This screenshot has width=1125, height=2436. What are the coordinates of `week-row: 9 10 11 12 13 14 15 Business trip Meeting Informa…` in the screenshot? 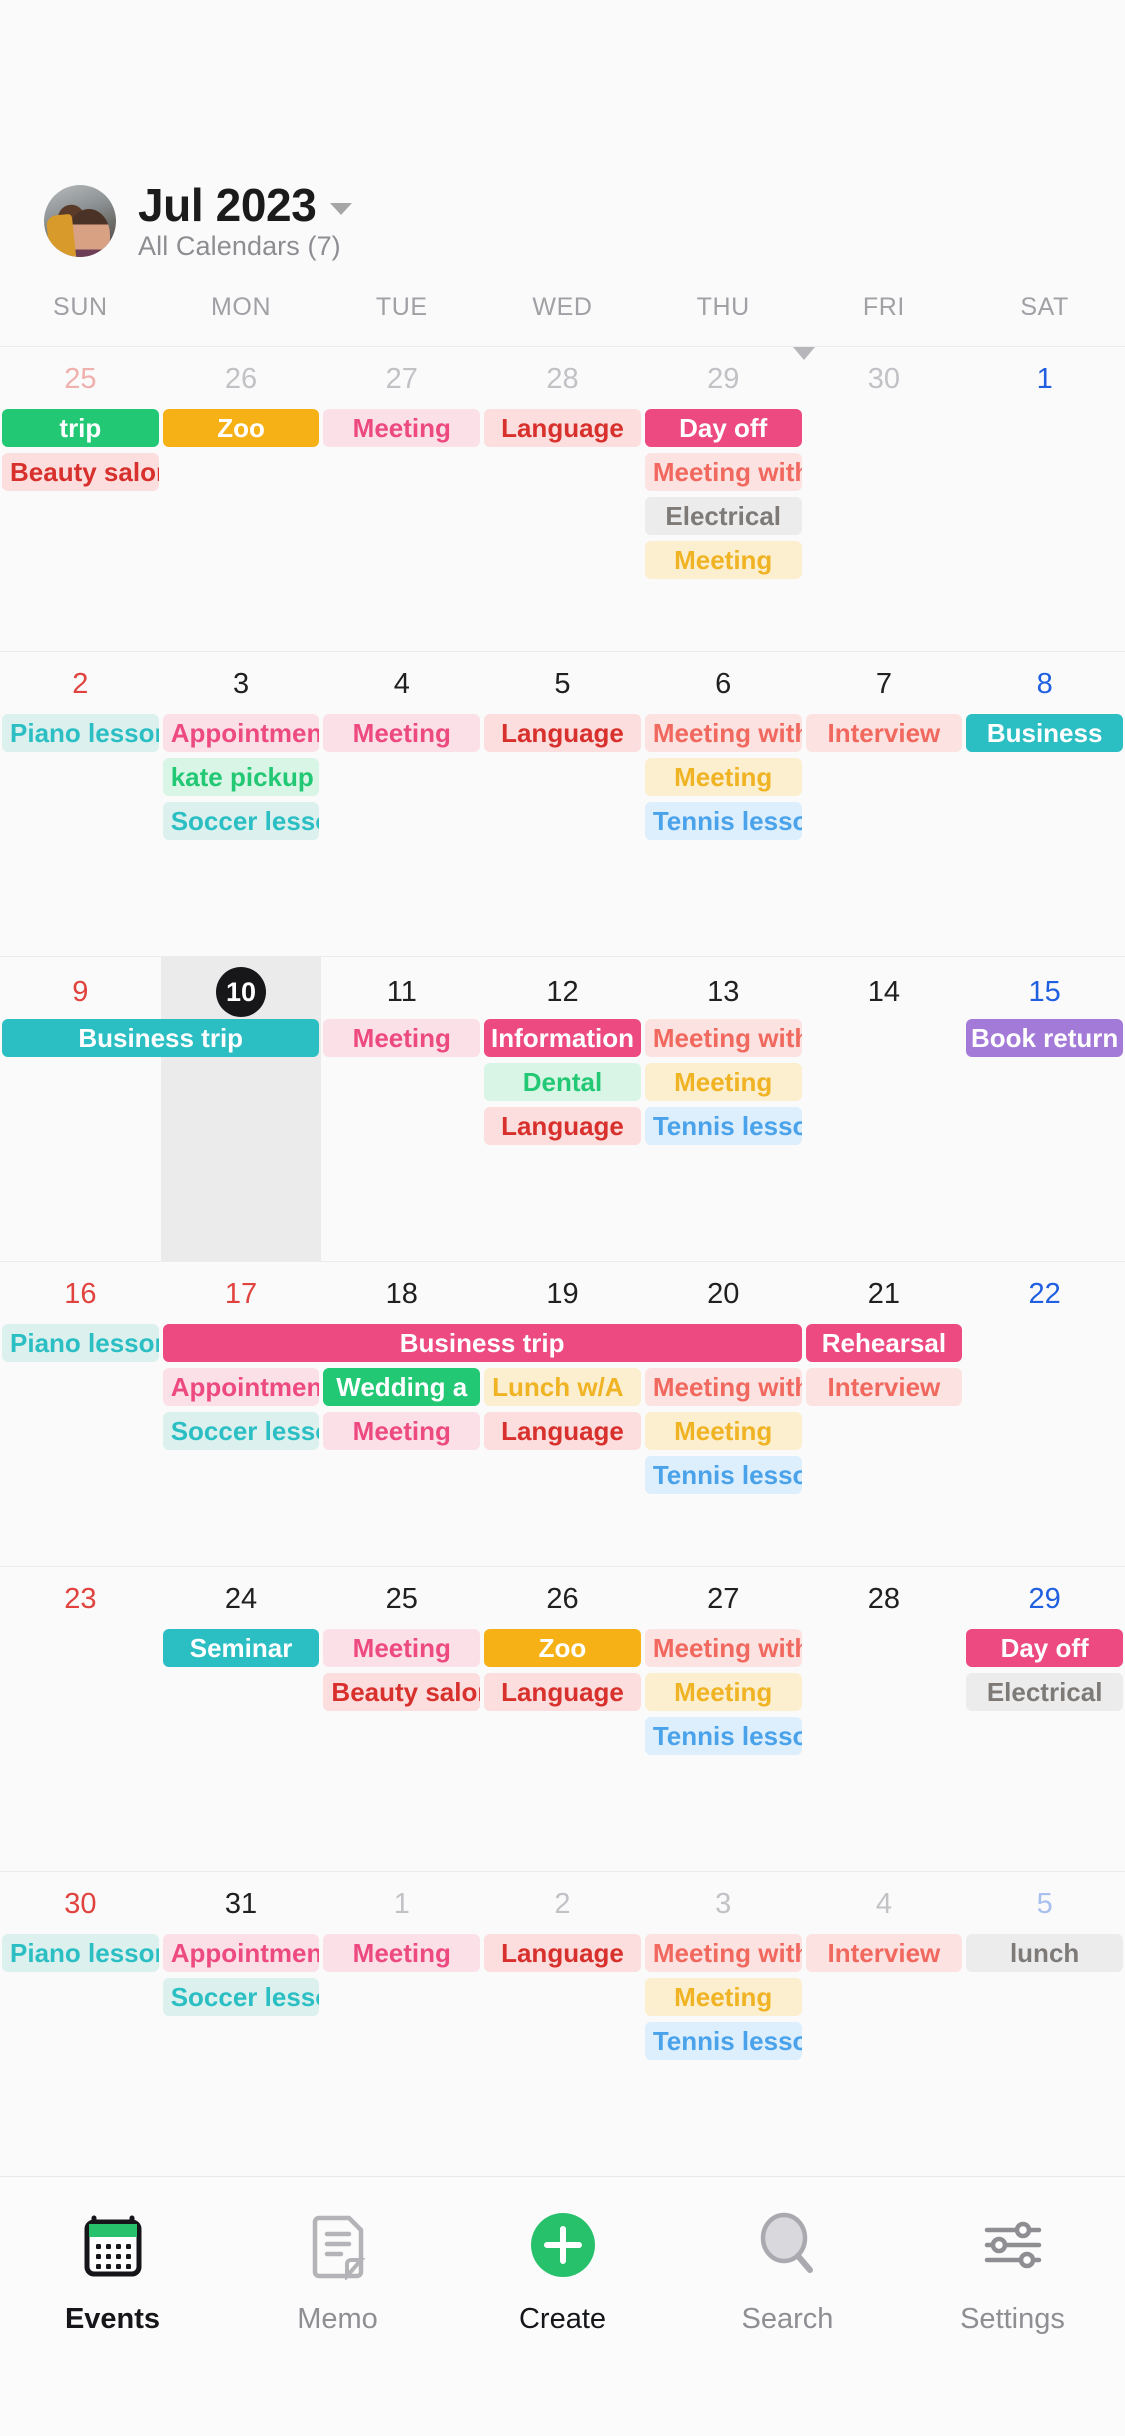 It's located at (562, 1108).